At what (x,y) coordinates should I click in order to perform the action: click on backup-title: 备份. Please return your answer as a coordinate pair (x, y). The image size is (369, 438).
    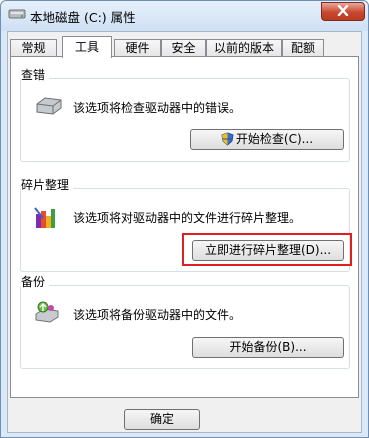
    Looking at the image, I should click on (35, 281).